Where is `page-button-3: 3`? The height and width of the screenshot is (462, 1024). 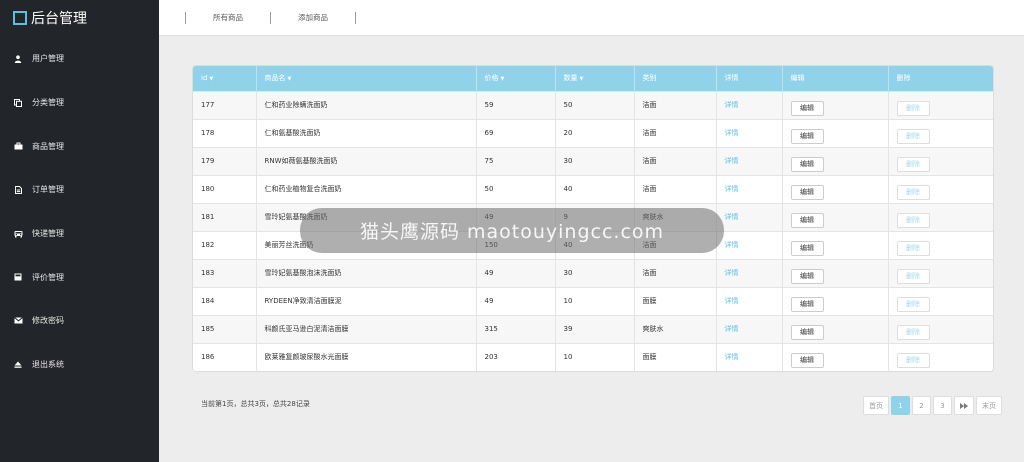
page-button-3: 3 is located at coordinates (942, 405).